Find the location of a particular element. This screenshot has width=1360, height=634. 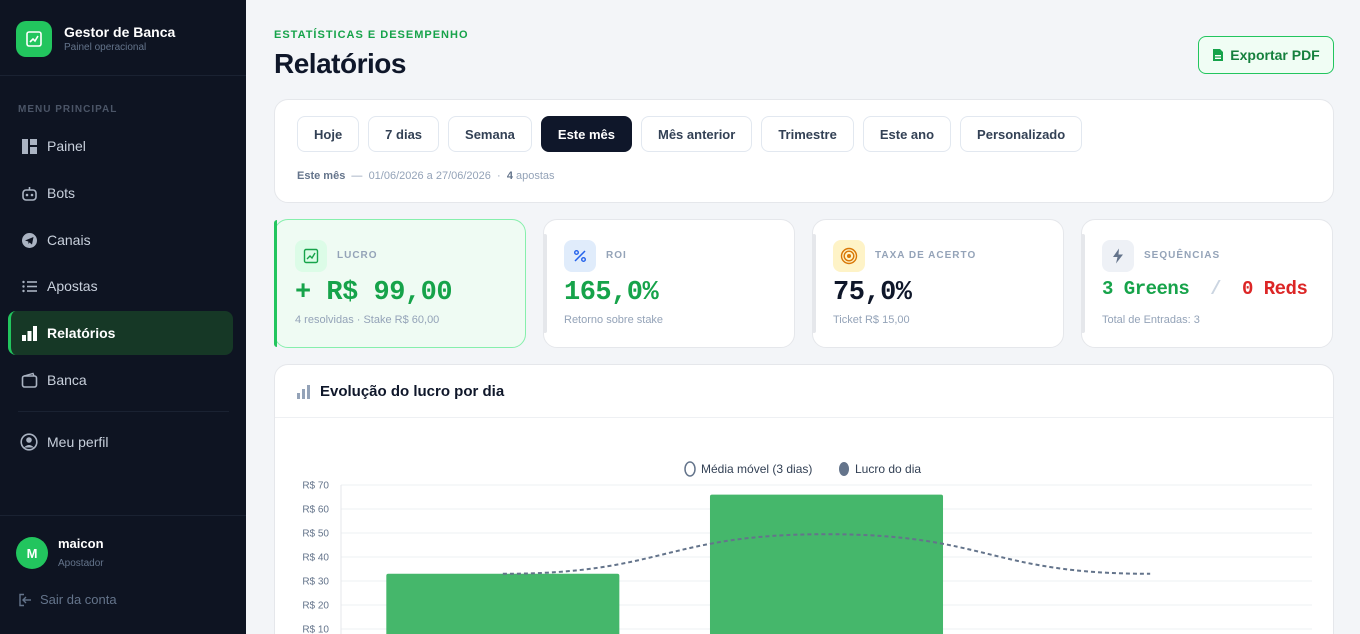

telegram-icon is located at coordinates (29, 240).